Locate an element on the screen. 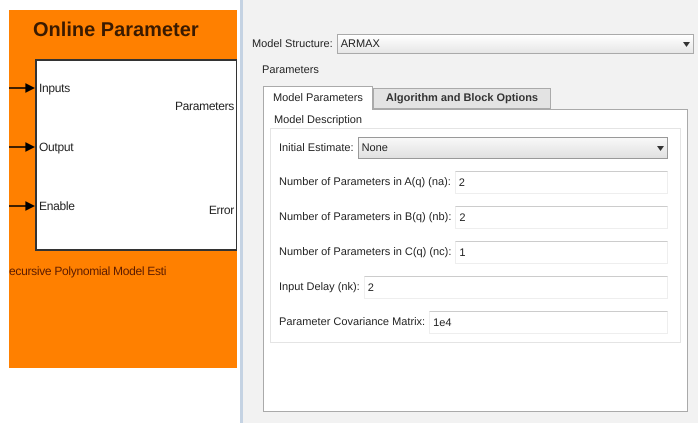  tab: Model Parameters is located at coordinates (318, 98).